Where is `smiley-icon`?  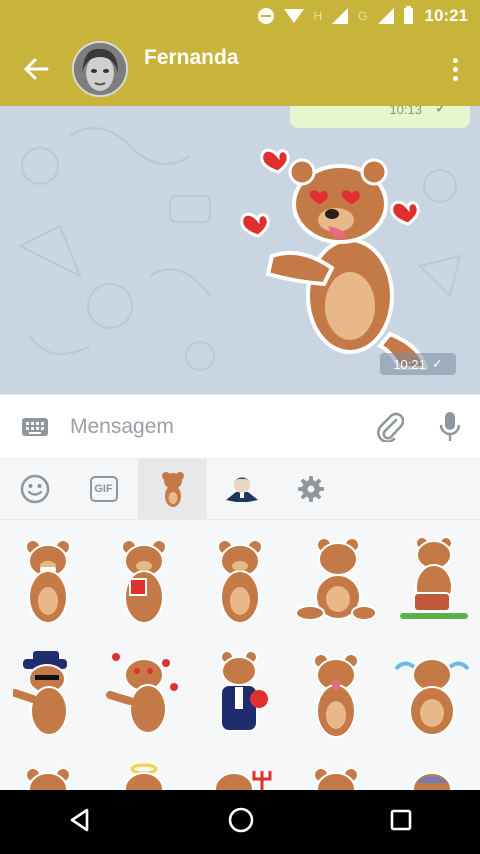
smiley-icon is located at coordinates (34, 489).